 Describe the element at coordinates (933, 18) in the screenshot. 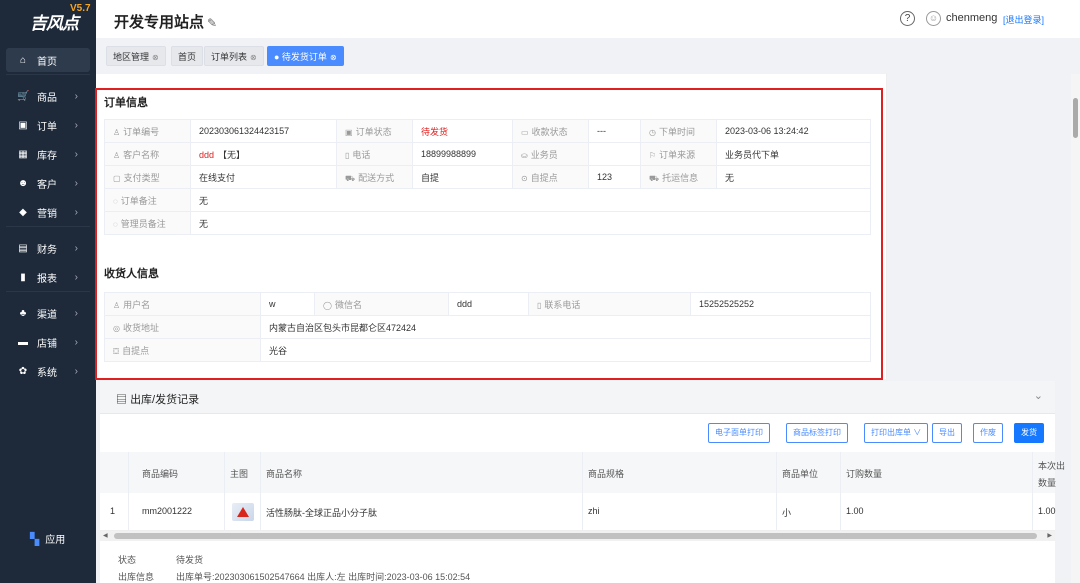

I see `avatar: ☺` at that location.